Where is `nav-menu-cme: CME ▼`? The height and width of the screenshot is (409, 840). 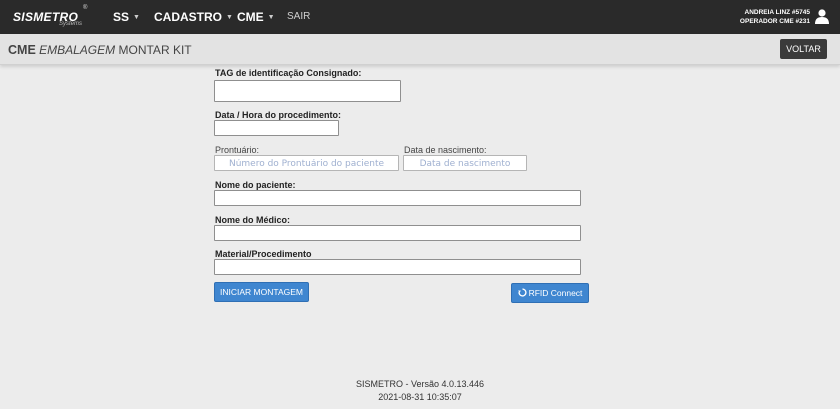 nav-menu-cme: CME ▼ is located at coordinates (256, 17).